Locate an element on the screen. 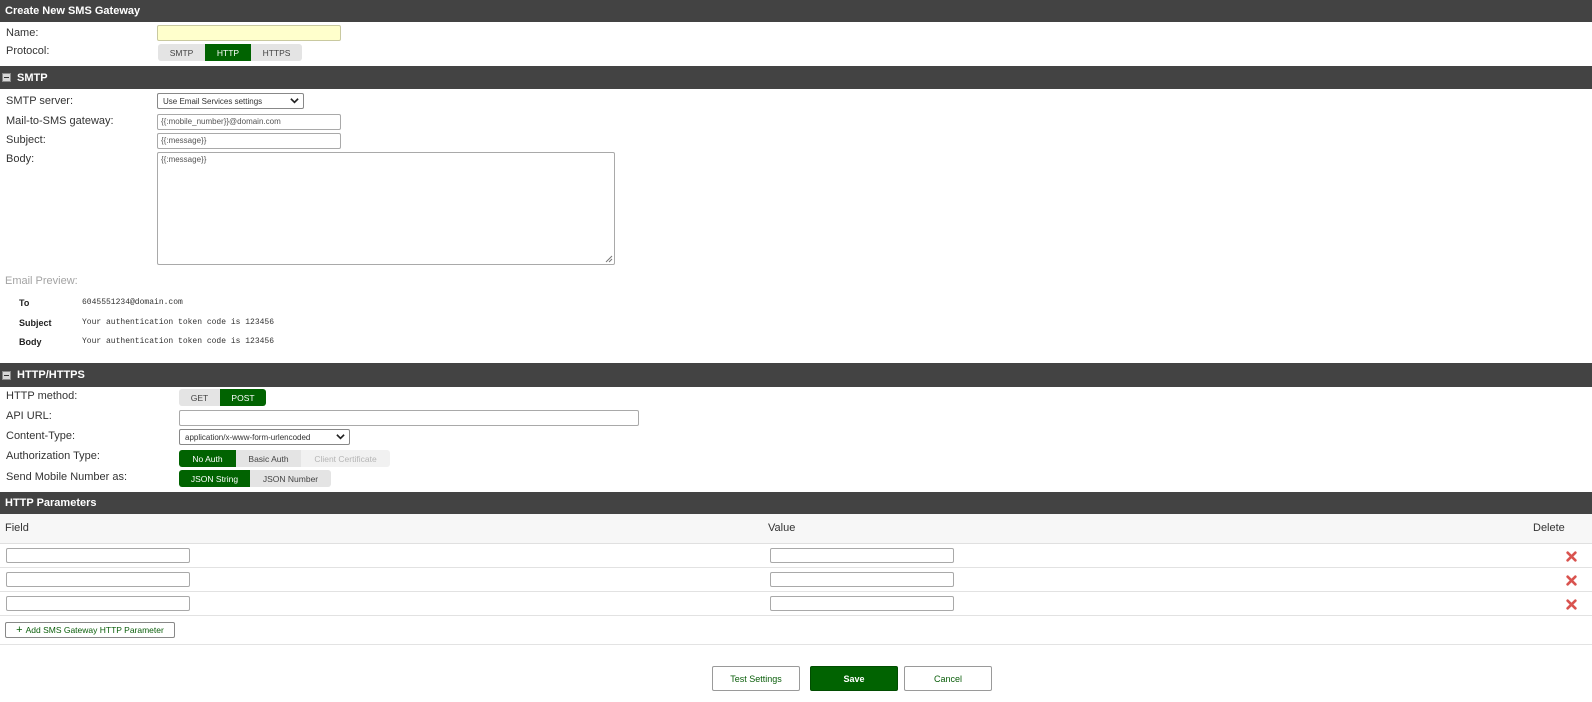  http-section-title: HTTP/HTTPS is located at coordinates (51, 375).